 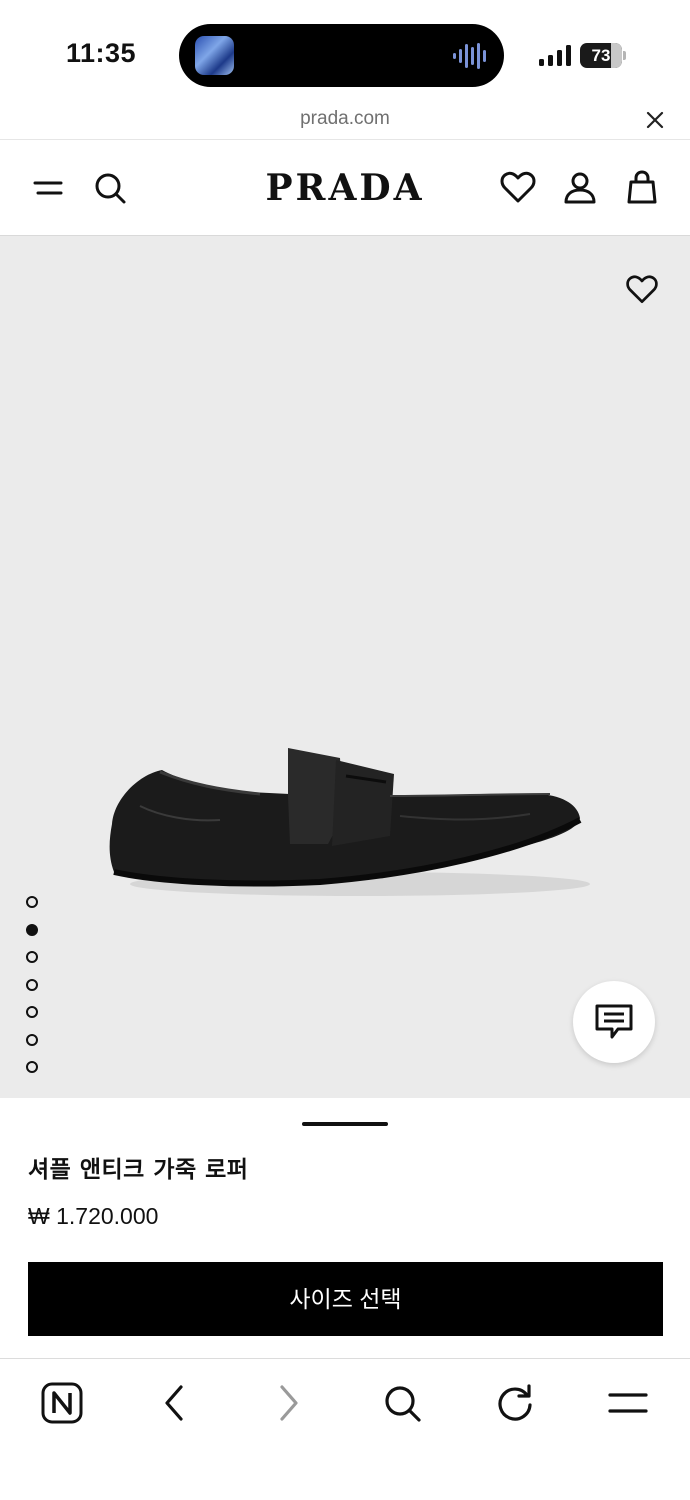 I want to click on chat-button, so click(x=614, y=1022).